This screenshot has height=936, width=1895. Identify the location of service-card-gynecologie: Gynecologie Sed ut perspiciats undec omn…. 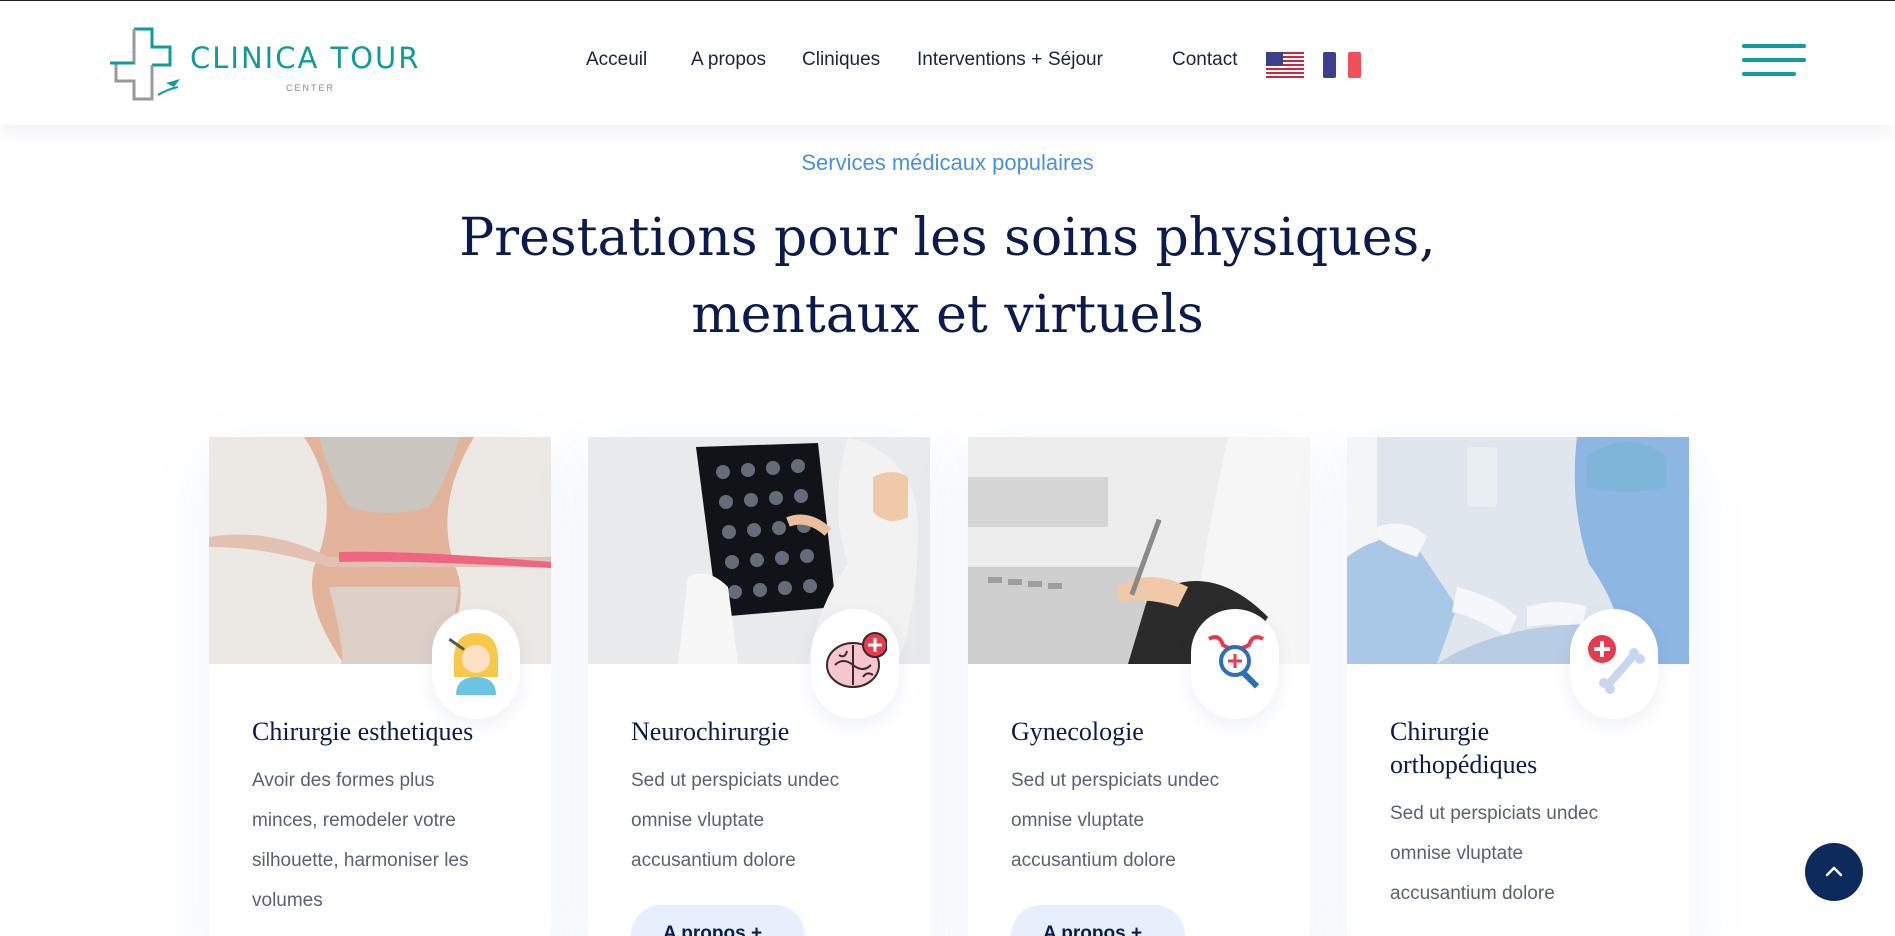
(1139, 686).